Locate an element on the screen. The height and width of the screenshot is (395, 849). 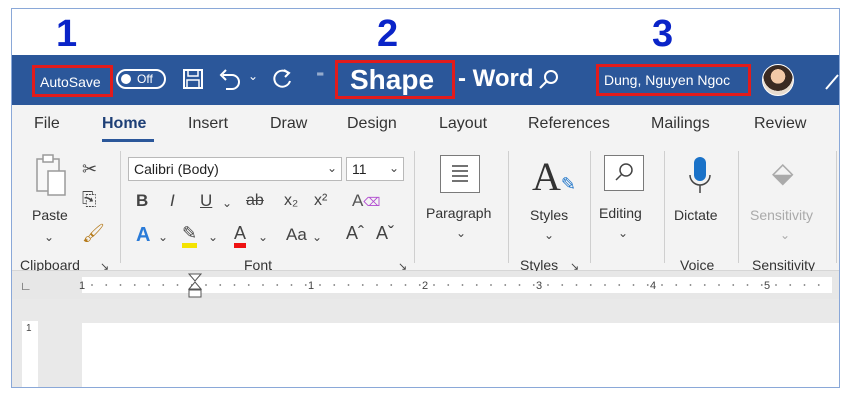
font-size-select: 11 ⌄ is located at coordinates (375, 169).